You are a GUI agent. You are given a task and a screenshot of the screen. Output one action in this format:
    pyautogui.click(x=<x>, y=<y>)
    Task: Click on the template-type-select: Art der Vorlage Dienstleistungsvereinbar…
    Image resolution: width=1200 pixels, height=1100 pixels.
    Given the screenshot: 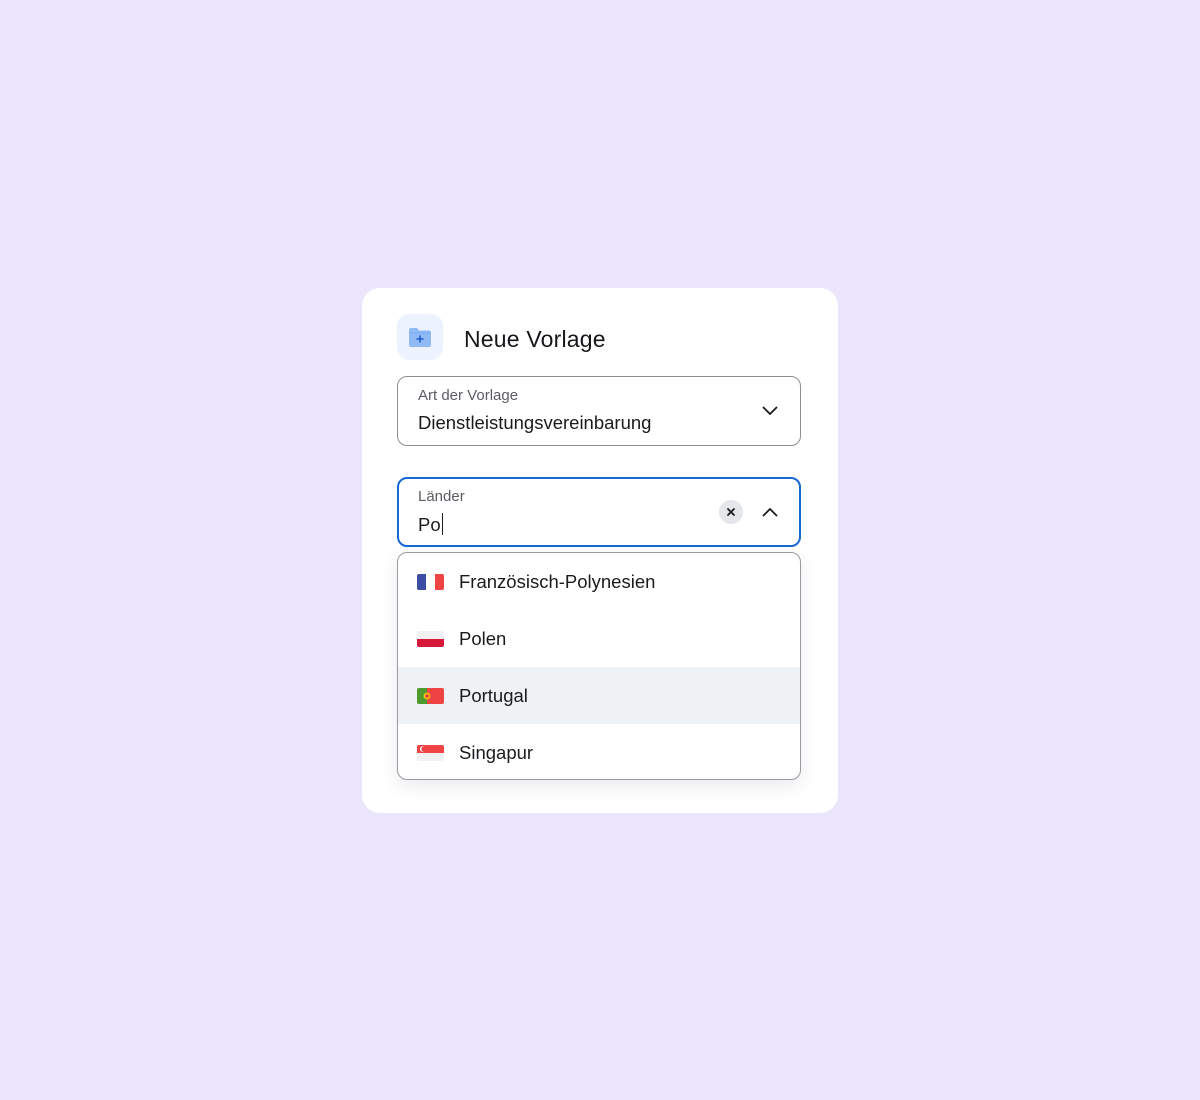 What is the action you would take?
    pyautogui.click(x=599, y=411)
    